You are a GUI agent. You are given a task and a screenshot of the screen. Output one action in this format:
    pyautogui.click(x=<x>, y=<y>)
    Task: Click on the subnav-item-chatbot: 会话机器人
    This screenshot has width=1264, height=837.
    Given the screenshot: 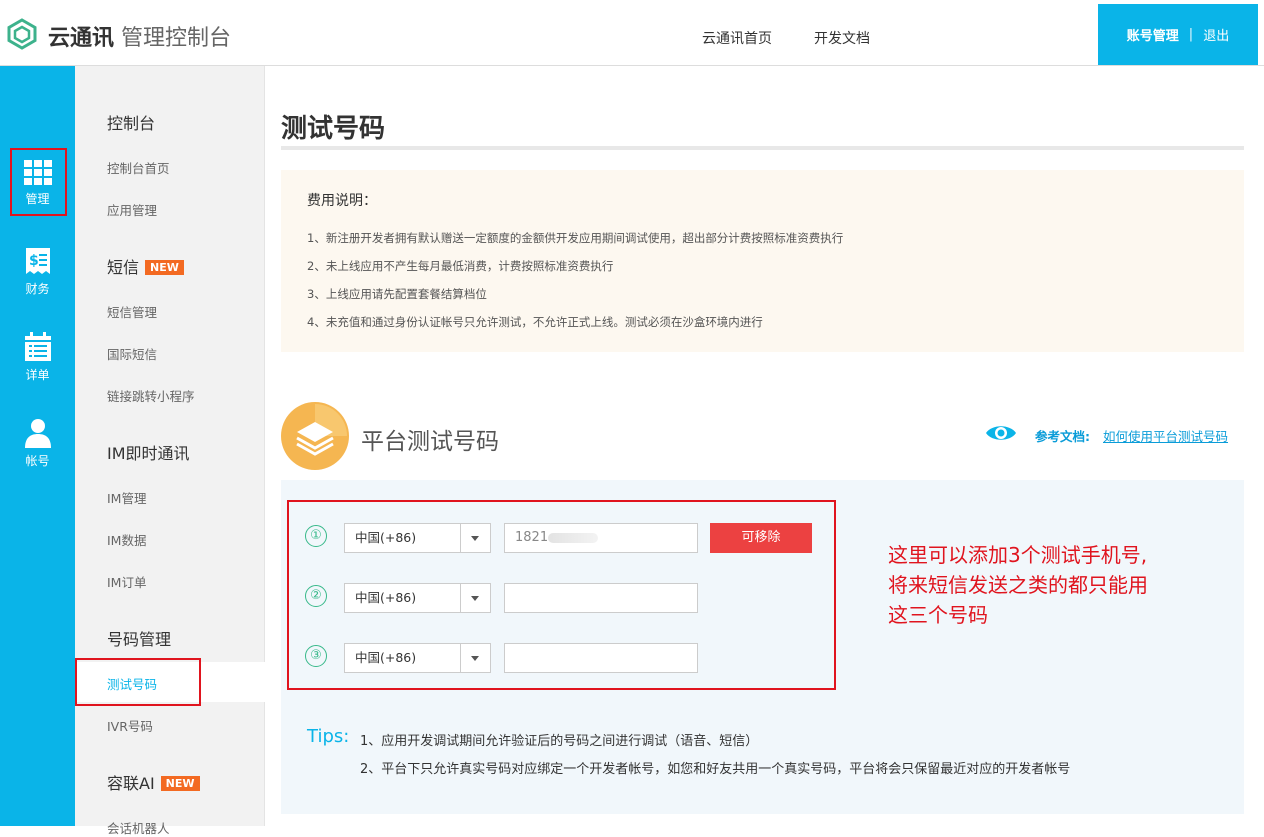 What is the action you would take?
    pyautogui.click(x=138, y=827)
    